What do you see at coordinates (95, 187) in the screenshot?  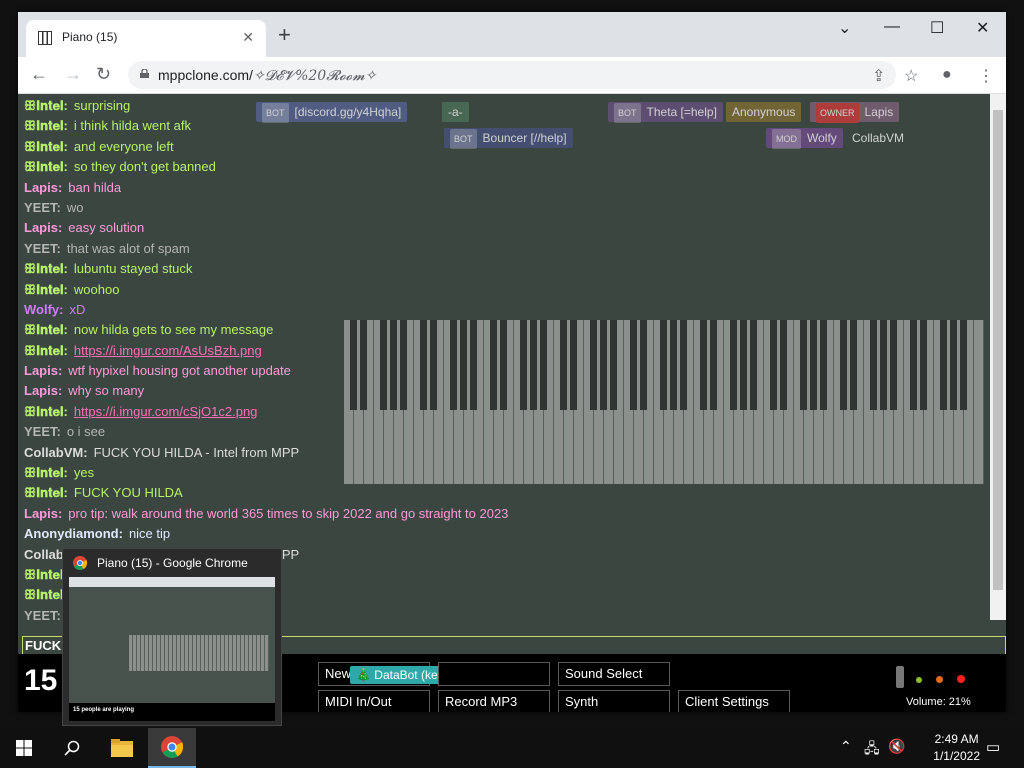 I see `chat-text: ban hilda` at bounding box center [95, 187].